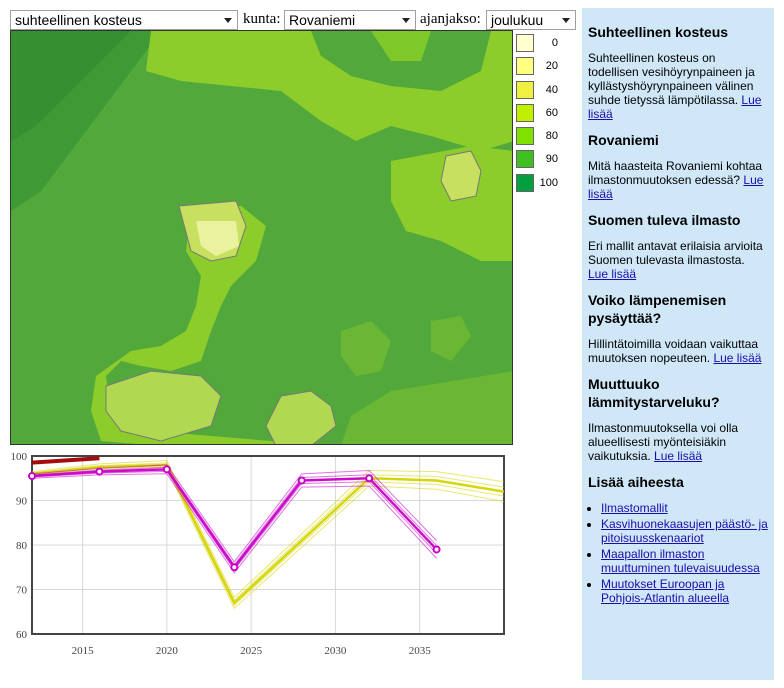 The width and height of the screenshot is (784, 688). Describe the element at coordinates (551, 89) in the screenshot. I see `legend-label: 40` at that location.